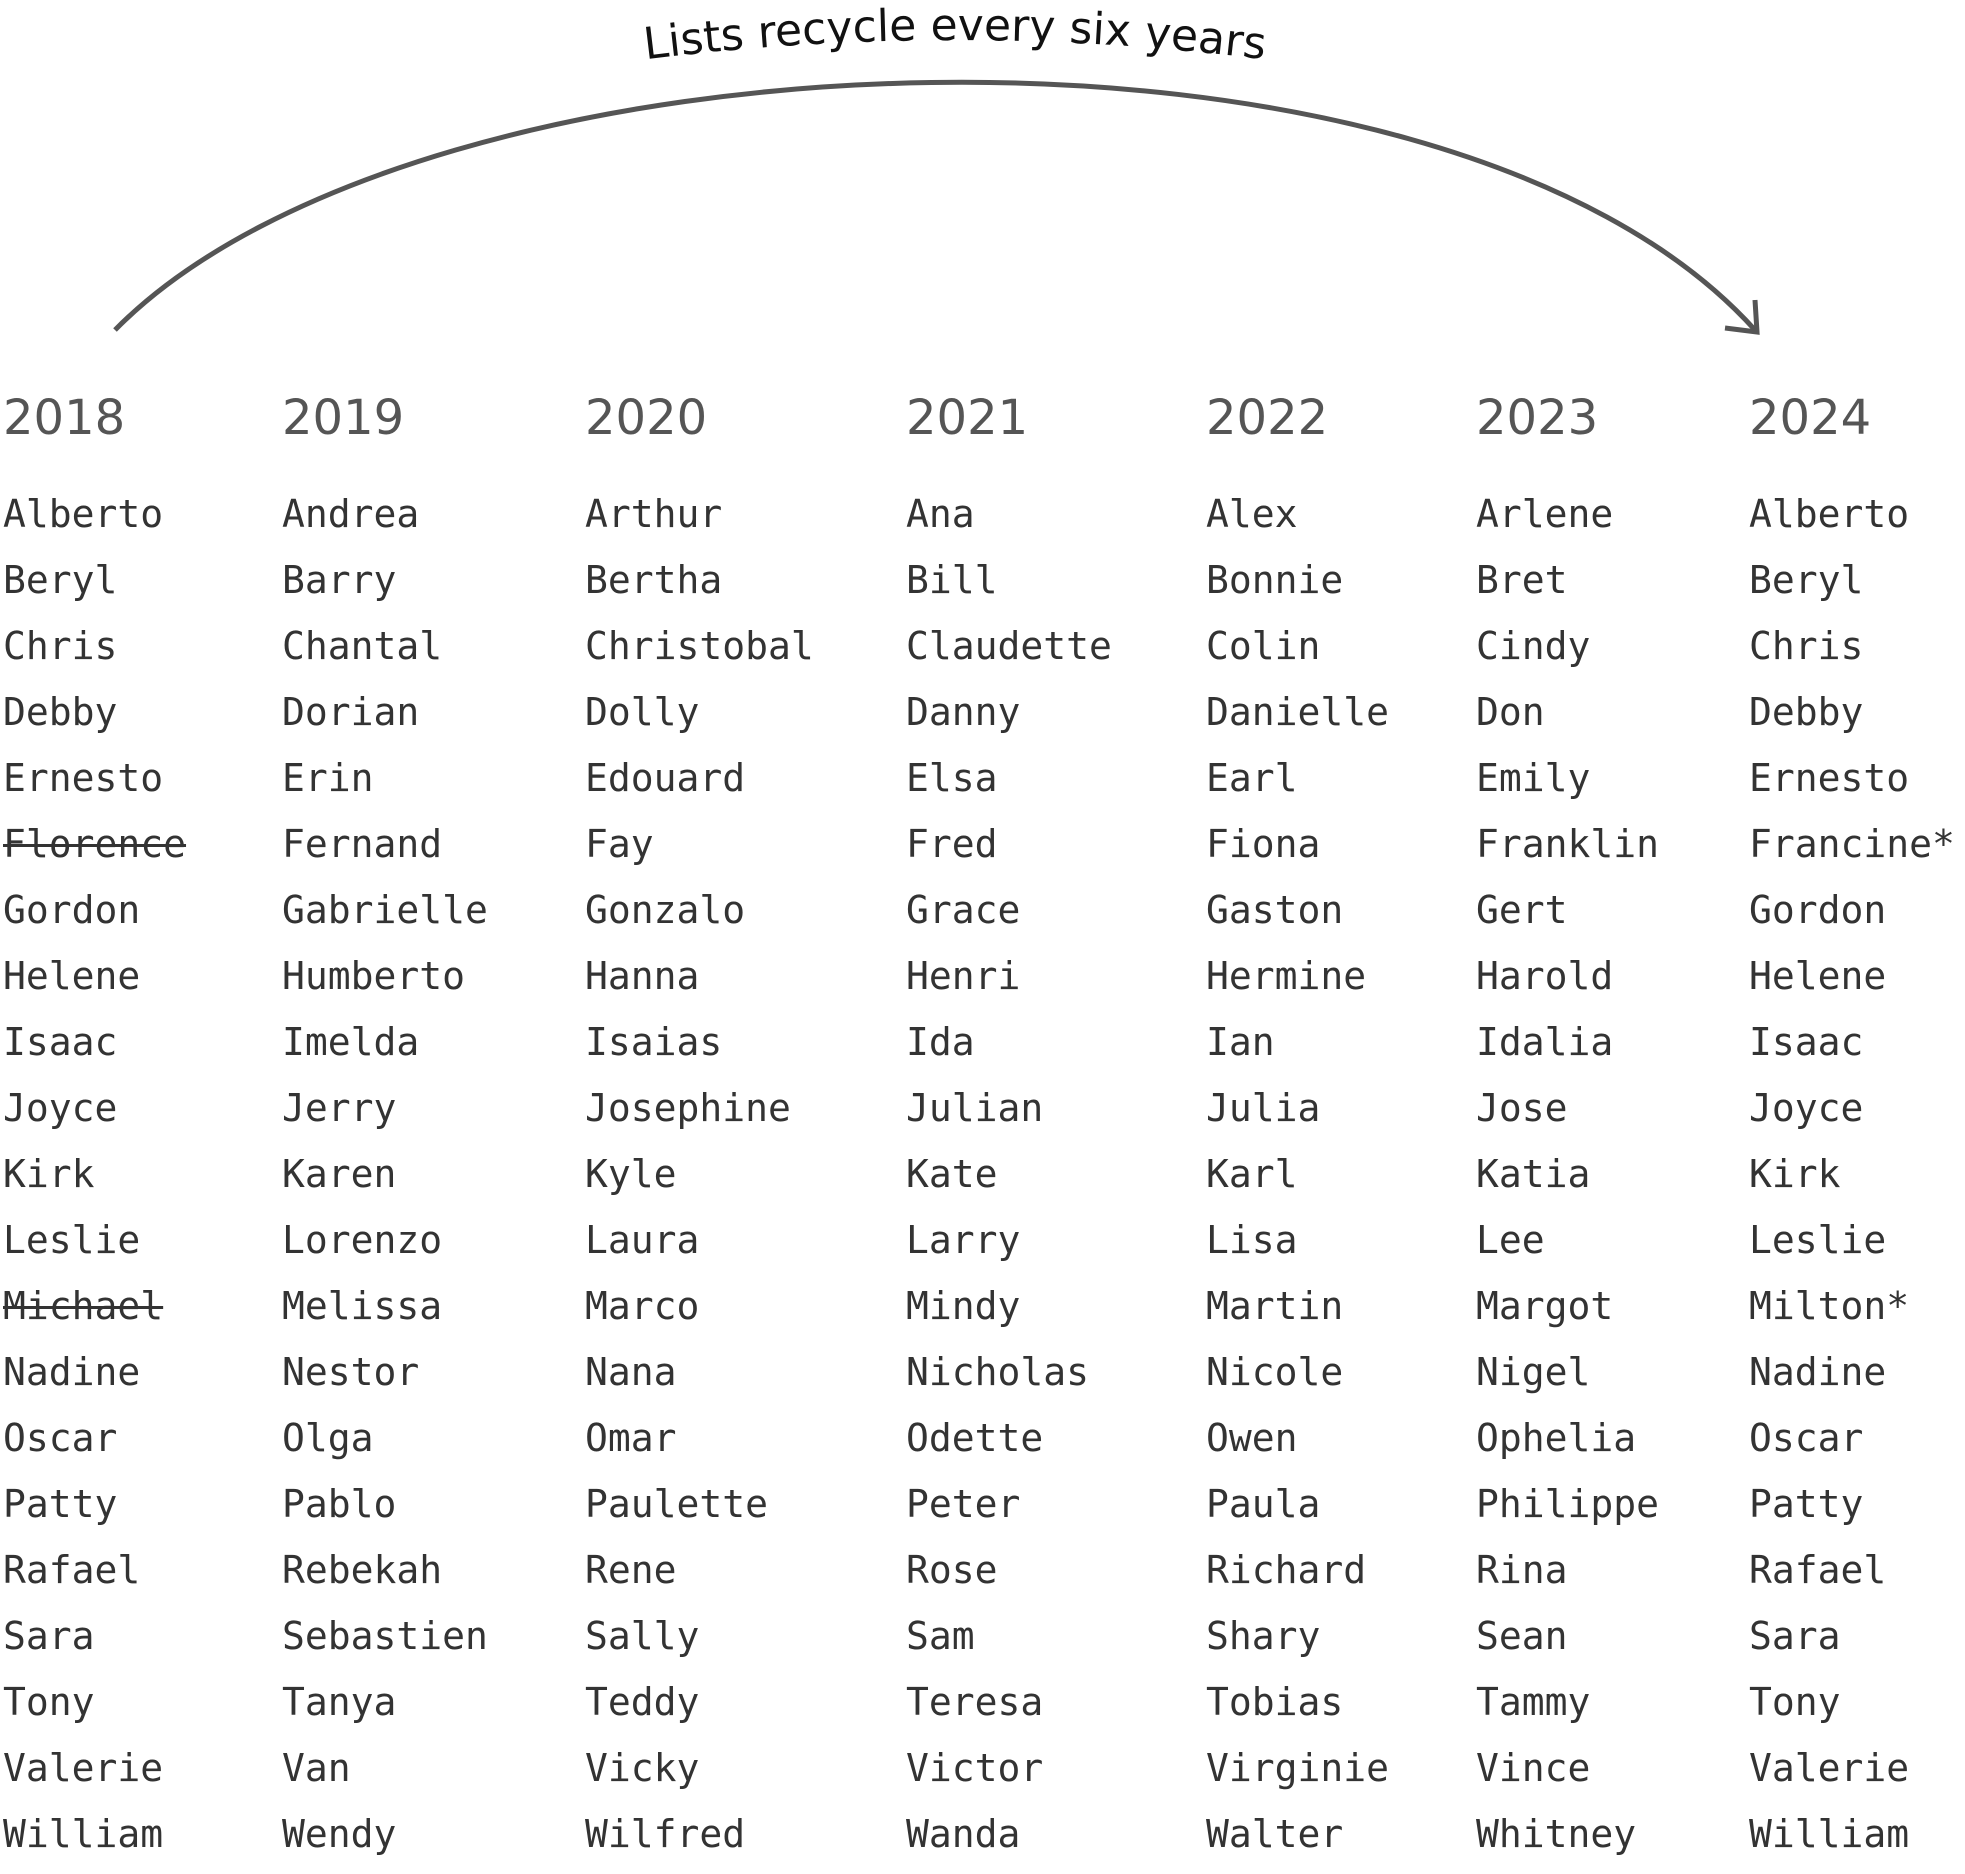 The width and height of the screenshot is (1965, 1874). I want to click on storm-name: Isaac, so click(60, 1042).